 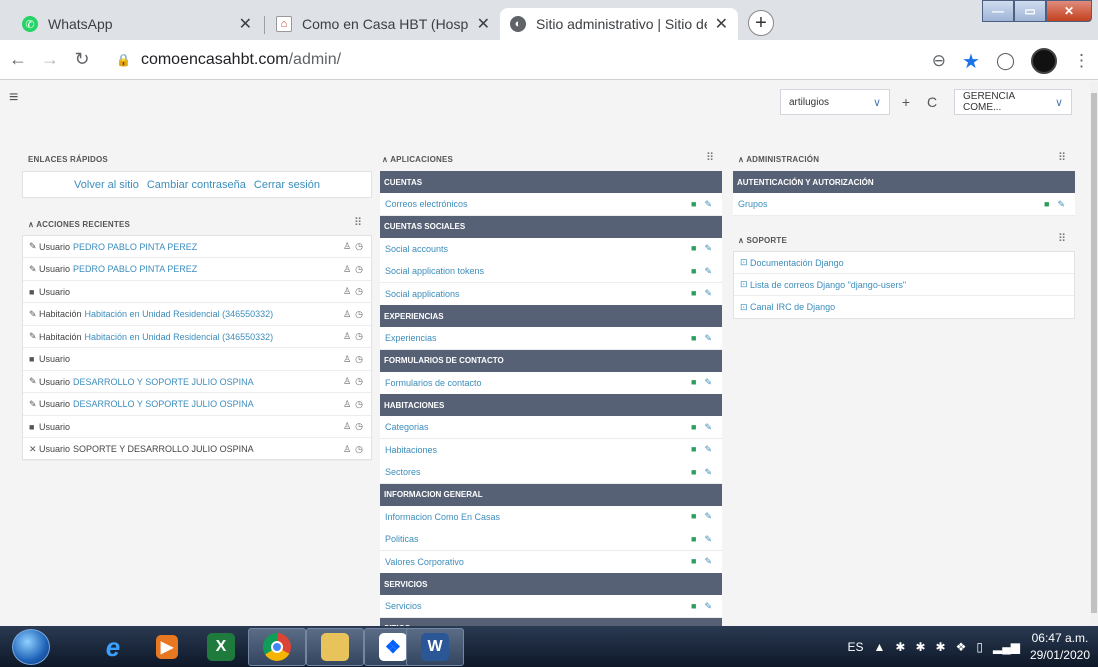 What do you see at coordinates (551, 427) in the screenshot?
I see `model-row: Categorias ■ ✎` at bounding box center [551, 427].